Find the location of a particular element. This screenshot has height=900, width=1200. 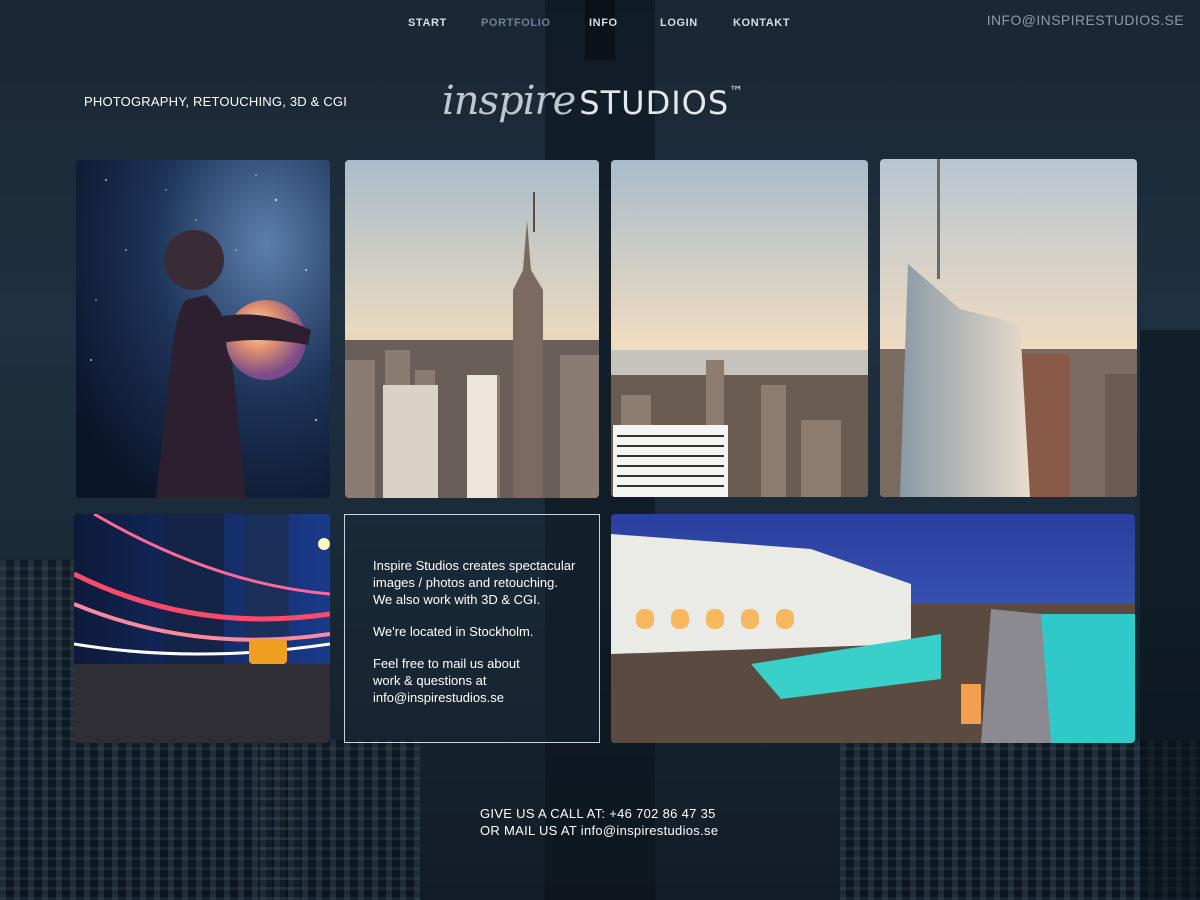

nav-start: START is located at coordinates (427, 23).